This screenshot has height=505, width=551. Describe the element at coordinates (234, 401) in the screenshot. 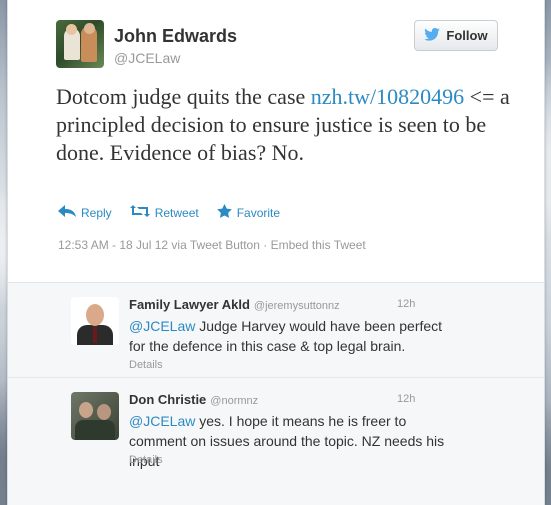

I see `reply-author-handle: @normnz` at that location.